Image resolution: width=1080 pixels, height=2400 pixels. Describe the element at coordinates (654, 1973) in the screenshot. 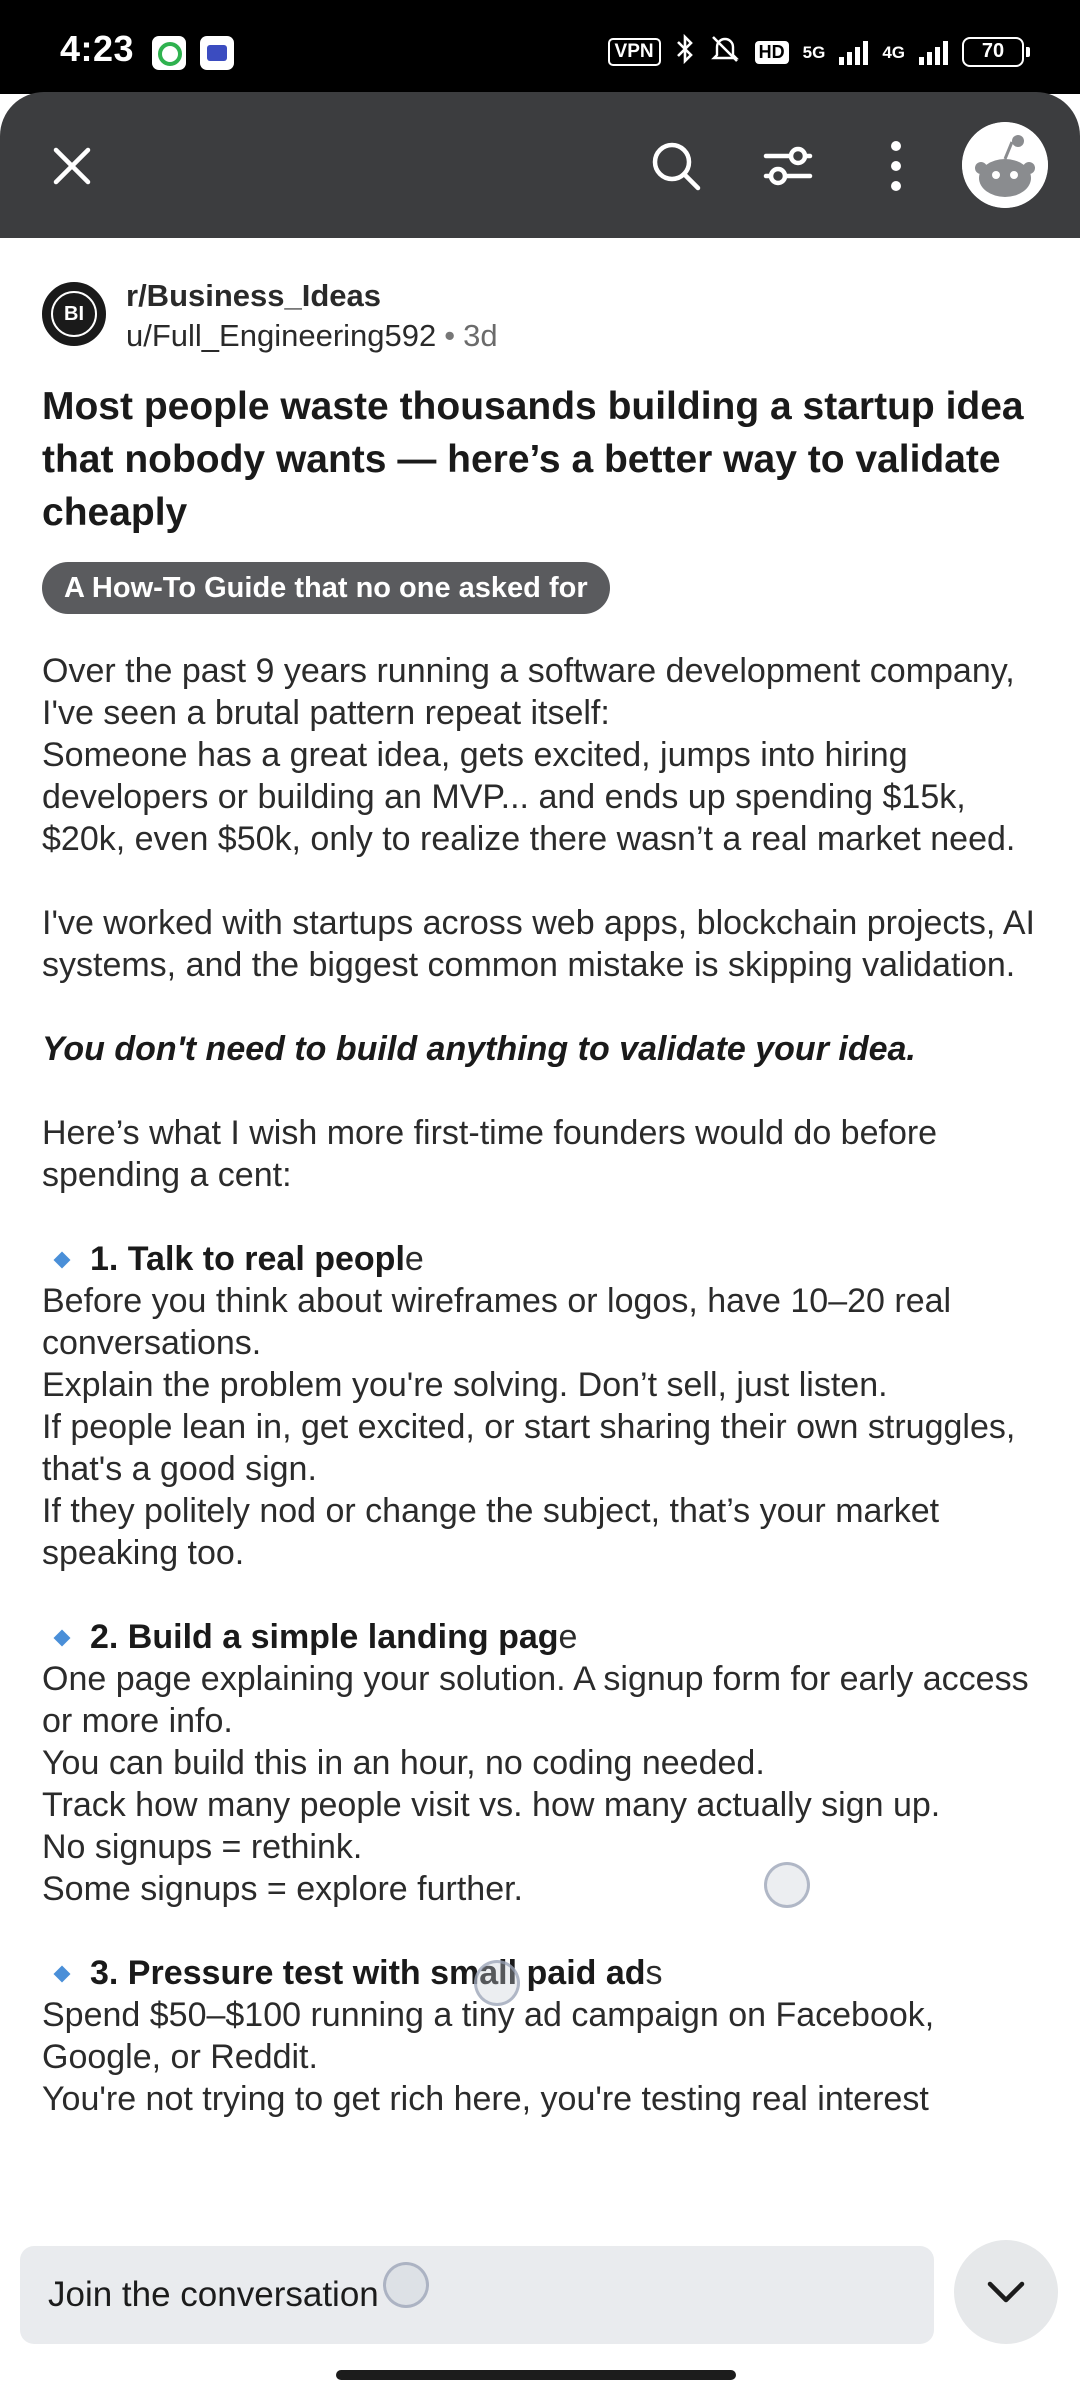

I see `section-heading-rest: s` at that location.